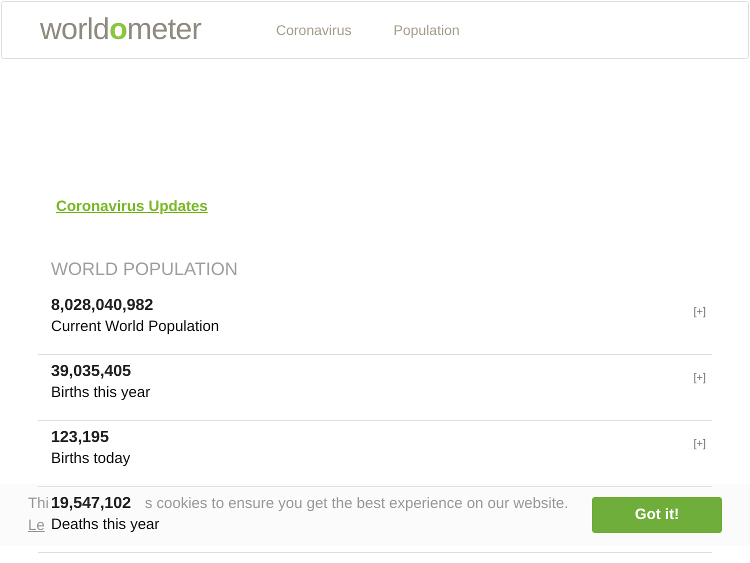 The height and width of the screenshot is (563, 750). Describe the element at coordinates (314, 30) in the screenshot. I see `nav-link: Coronavirus` at that location.